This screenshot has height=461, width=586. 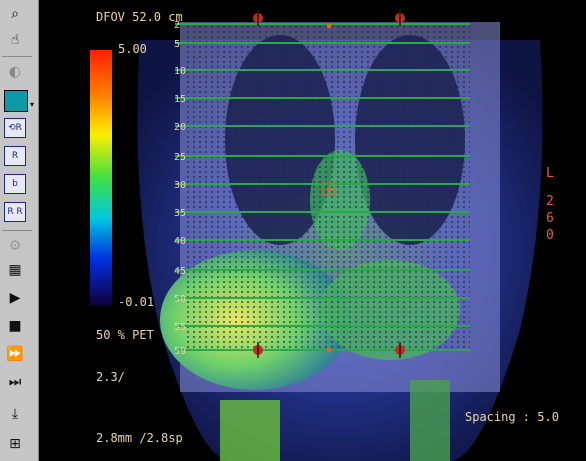 What do you see at coordinates (139, 438) in the screenshot?
I see `slice-thickness-label: 2.8mm /2.8sp` at bounding box center [139, 438].